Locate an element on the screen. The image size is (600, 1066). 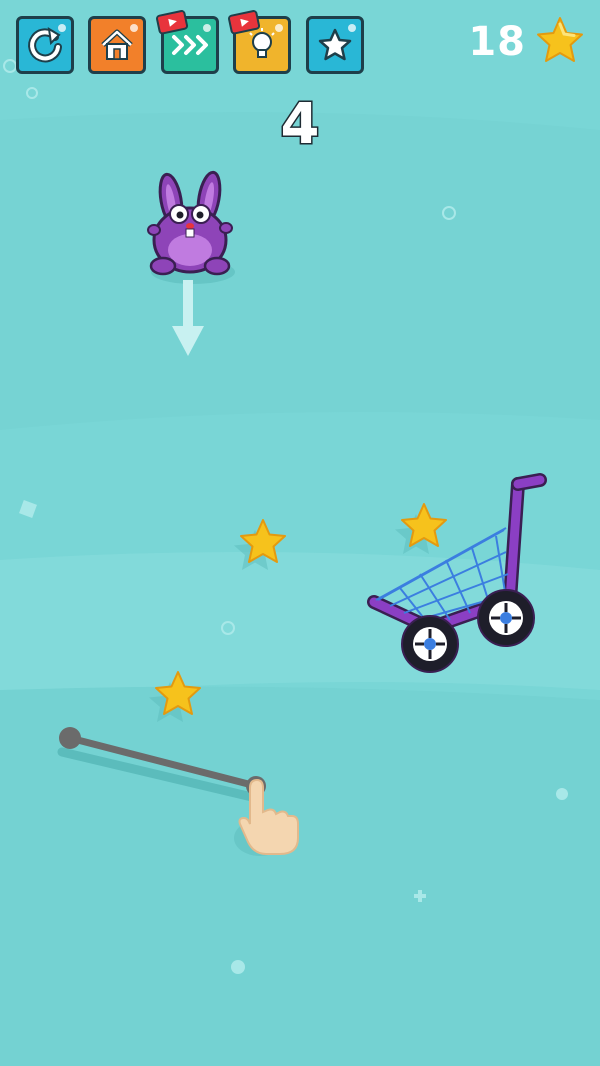
star-icon is located at coordinates (560, 39).